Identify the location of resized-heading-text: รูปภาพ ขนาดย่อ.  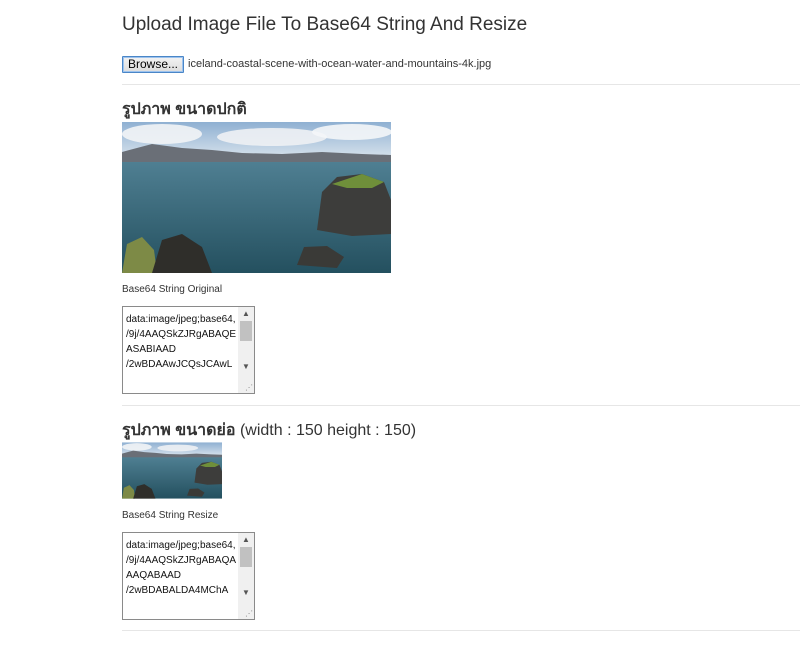
(179, 430).